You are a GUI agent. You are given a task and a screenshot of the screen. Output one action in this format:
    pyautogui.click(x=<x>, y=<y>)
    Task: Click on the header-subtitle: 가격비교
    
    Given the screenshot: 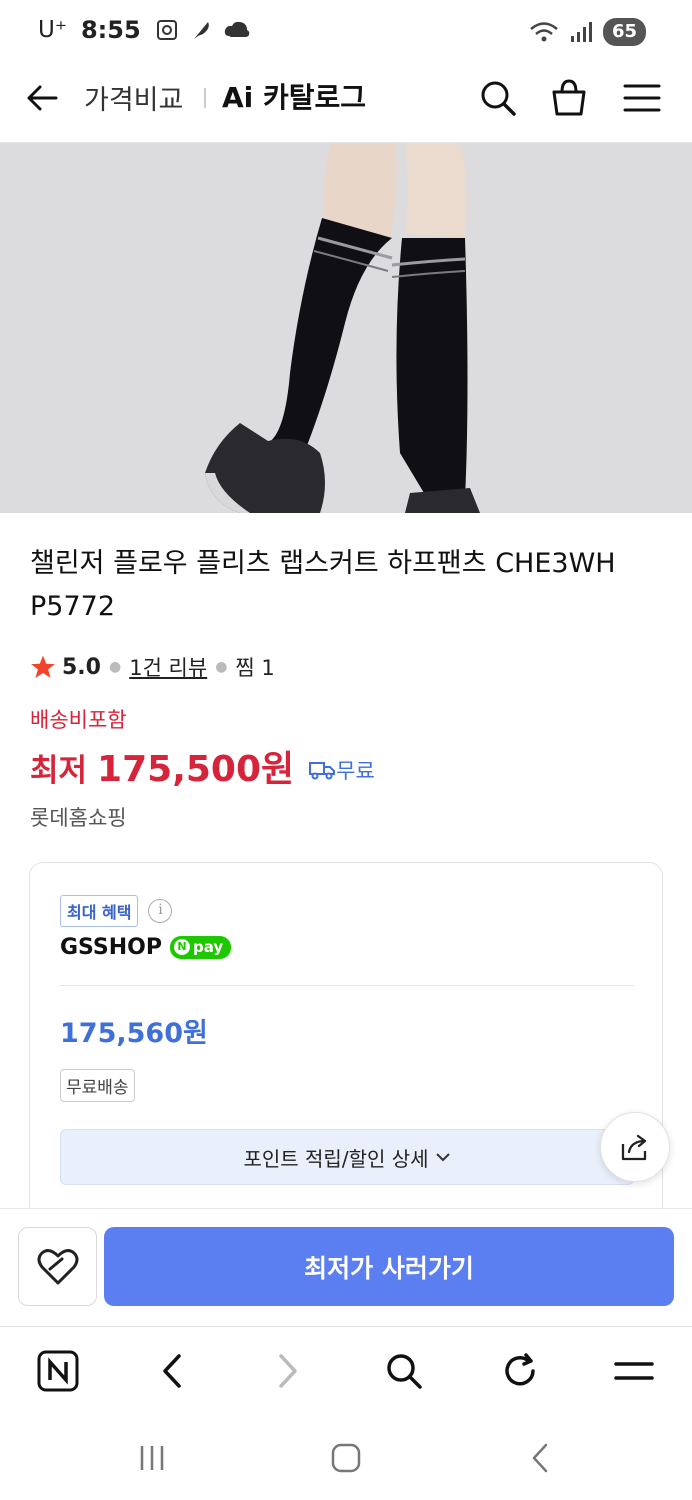 What is the action you would take?
    pyautogui.click(x=133, y=97)
    